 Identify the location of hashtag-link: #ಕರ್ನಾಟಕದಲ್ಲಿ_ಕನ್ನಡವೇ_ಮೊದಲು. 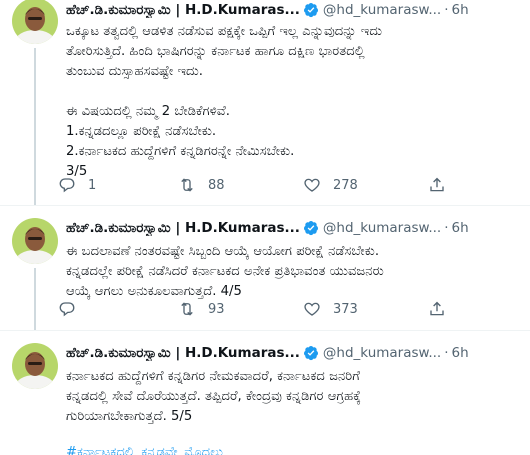
(144, 449).